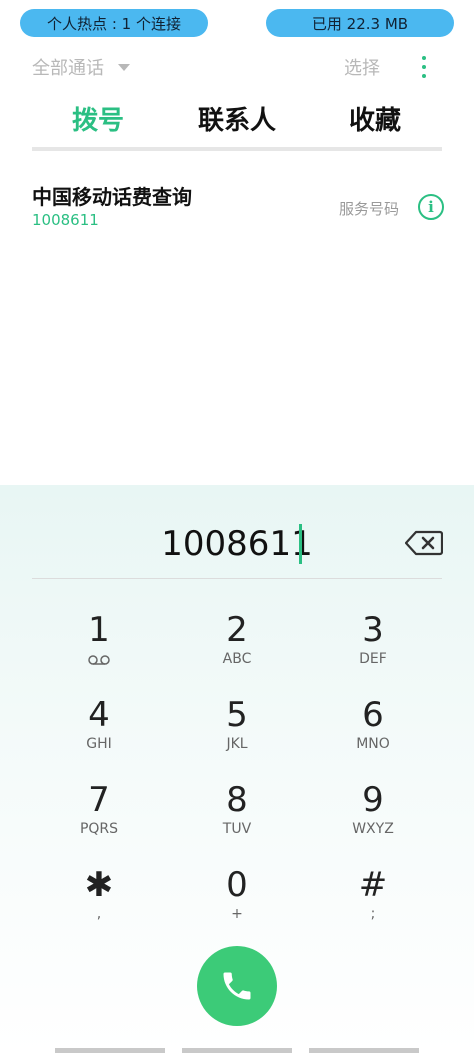 Image resolution: width=474 pixels, height=1053 pixels. I want to click on key-letters: JKL, so click(237, 744).